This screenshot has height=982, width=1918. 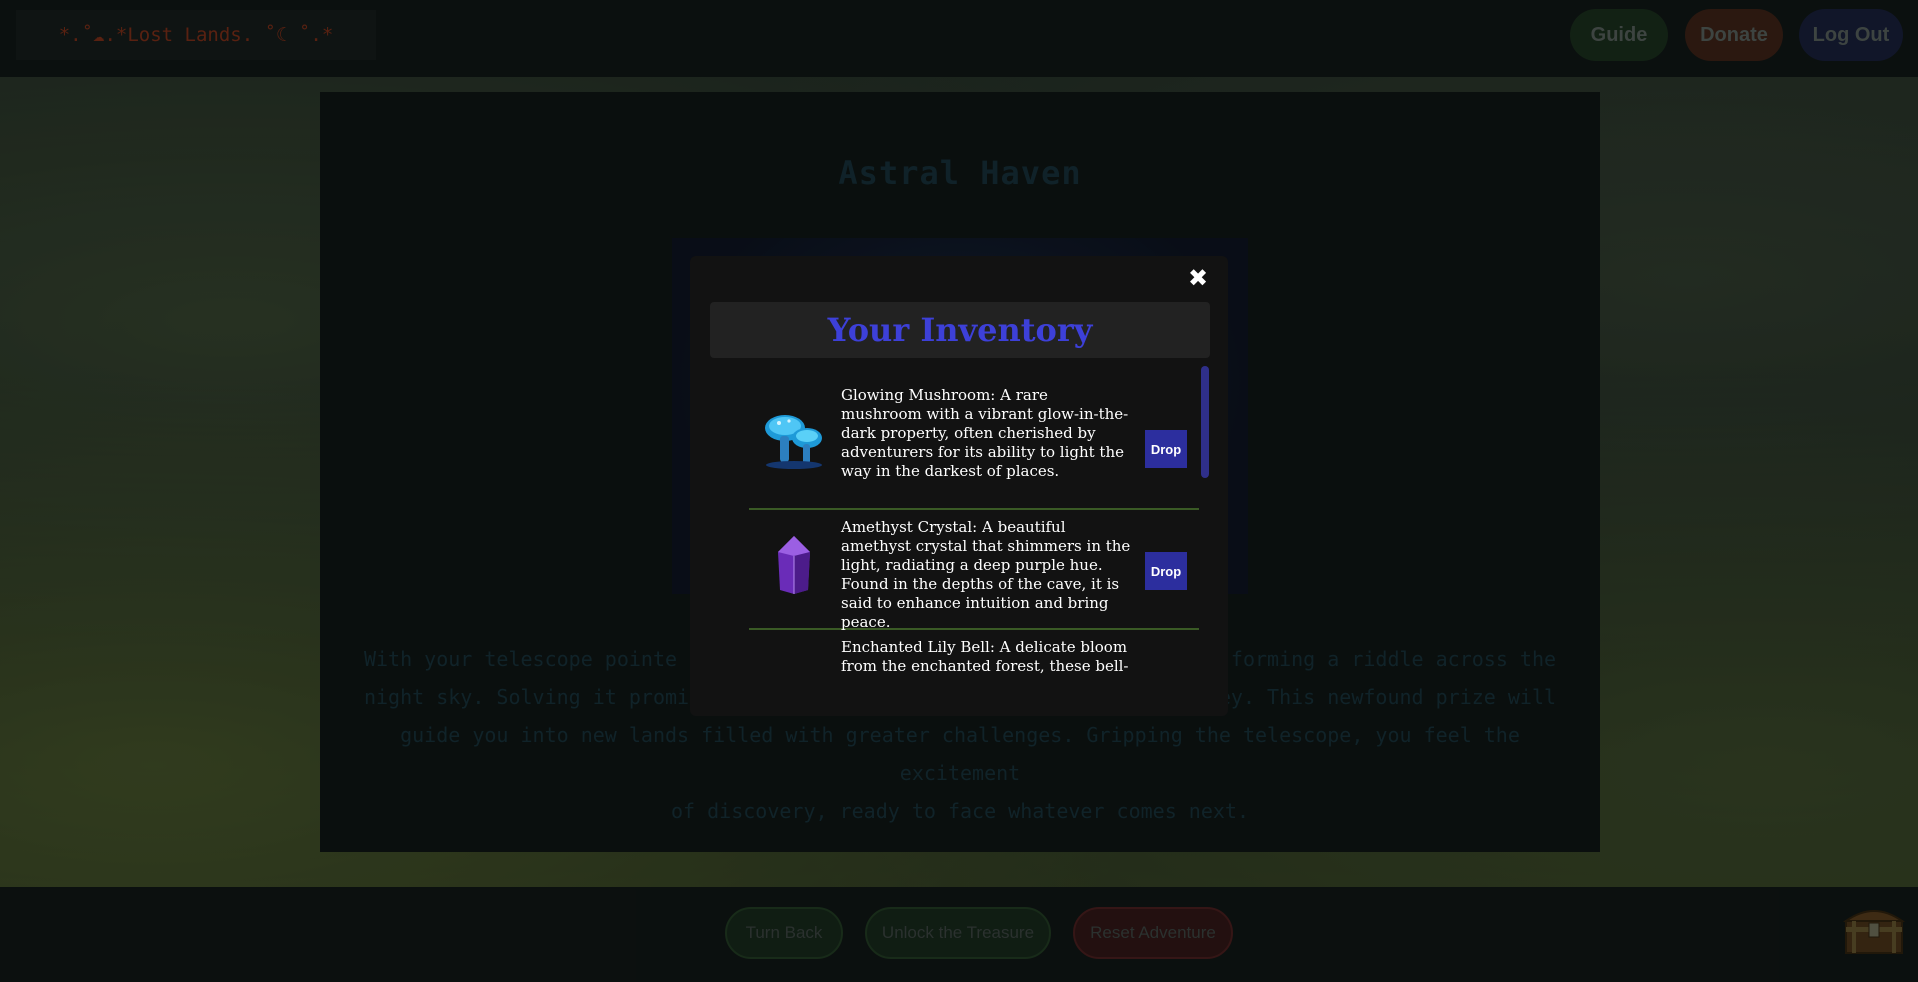 What do you see at coordinates (1198, 278) in the screenshot?
I see `close-icon: ✖` at bounding box center [1198, 278].